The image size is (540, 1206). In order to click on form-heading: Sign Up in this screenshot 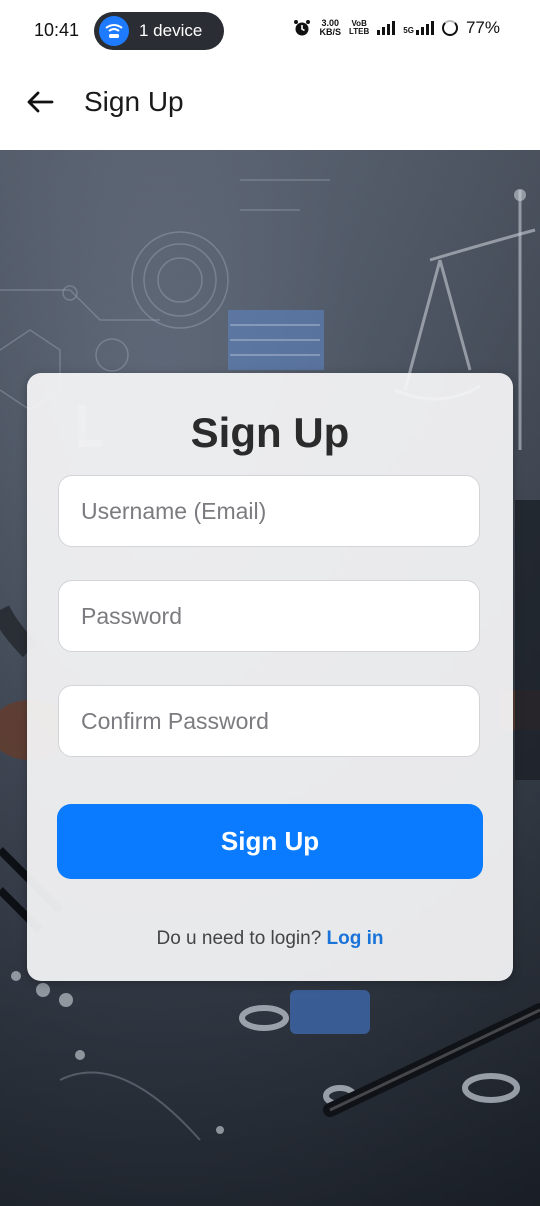, I will do `click(270, 432)`.